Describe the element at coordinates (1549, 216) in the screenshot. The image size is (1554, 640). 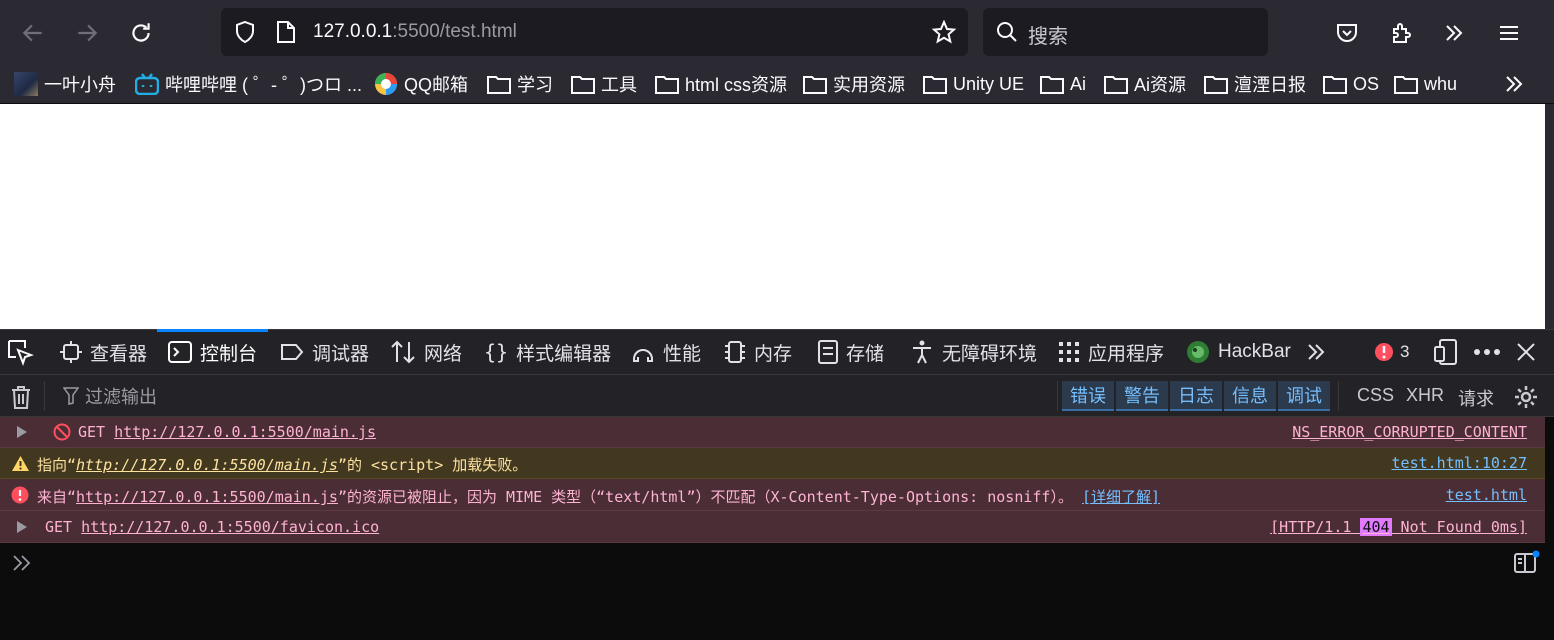
I see `page-scrollbar` at that location.